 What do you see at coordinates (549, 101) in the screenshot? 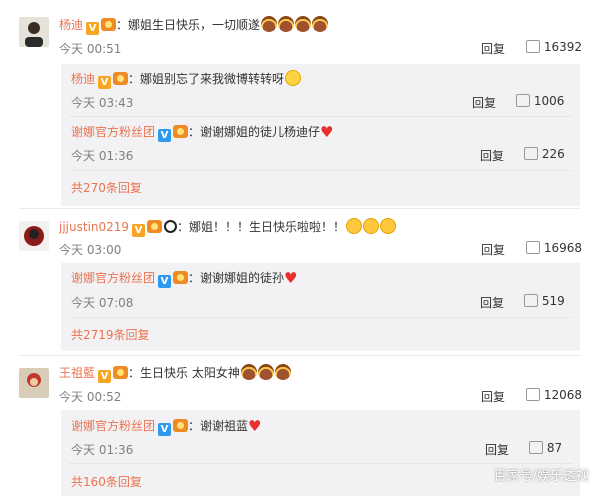
I see `like-count: 1006` at bounding box center [549, 101].